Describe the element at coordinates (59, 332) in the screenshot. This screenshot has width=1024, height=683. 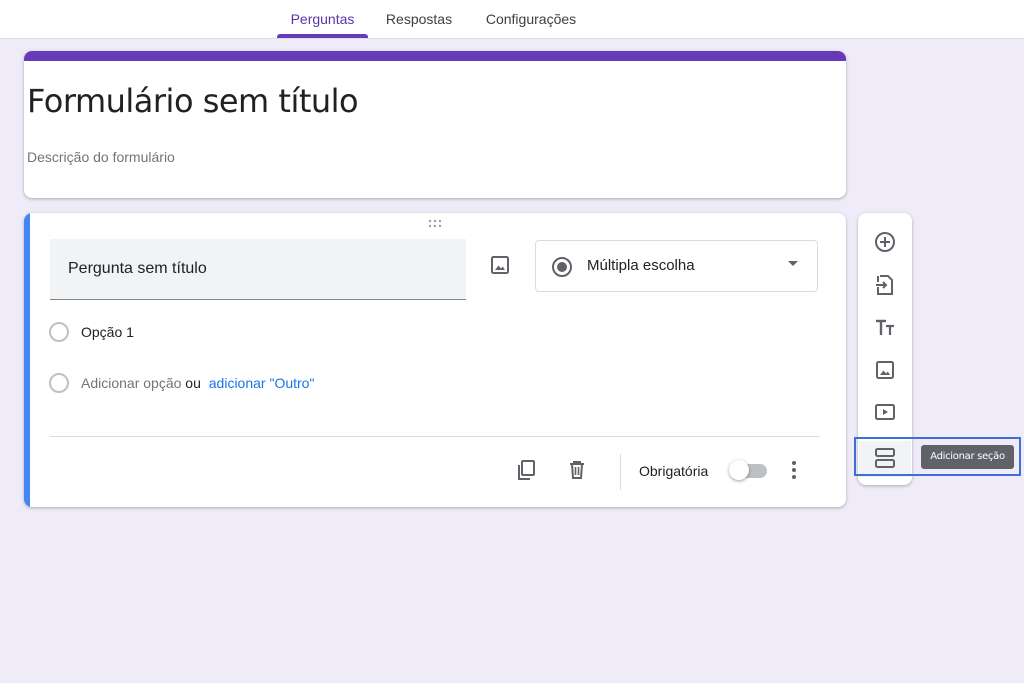
I see `option-radio-icon` at that location.